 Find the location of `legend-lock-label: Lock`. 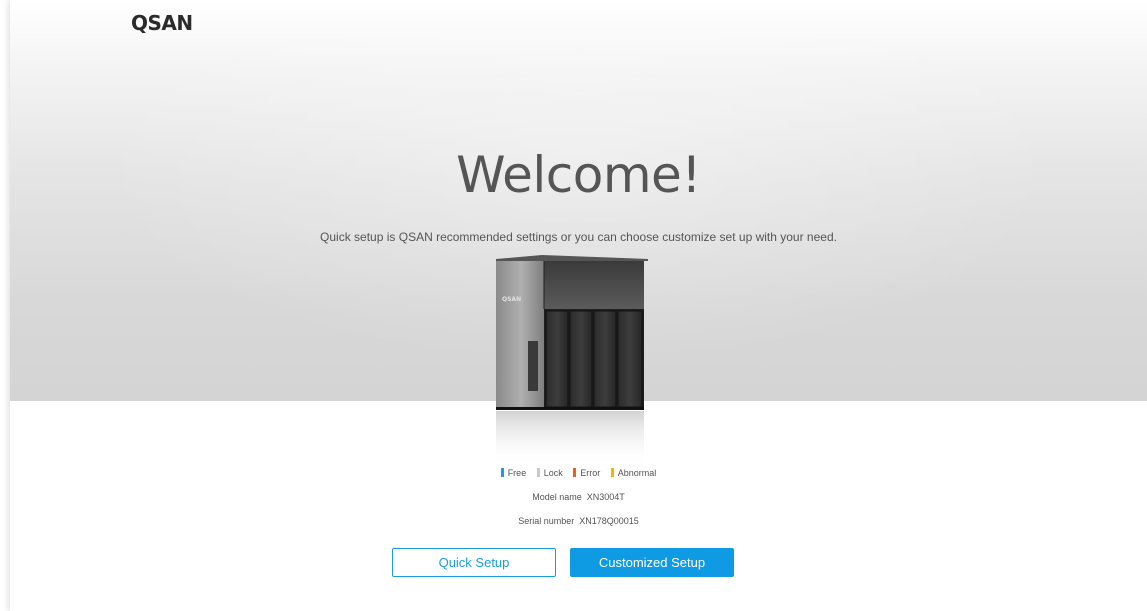

legend-lock-label: Lock is located at coordinates (553, 473).